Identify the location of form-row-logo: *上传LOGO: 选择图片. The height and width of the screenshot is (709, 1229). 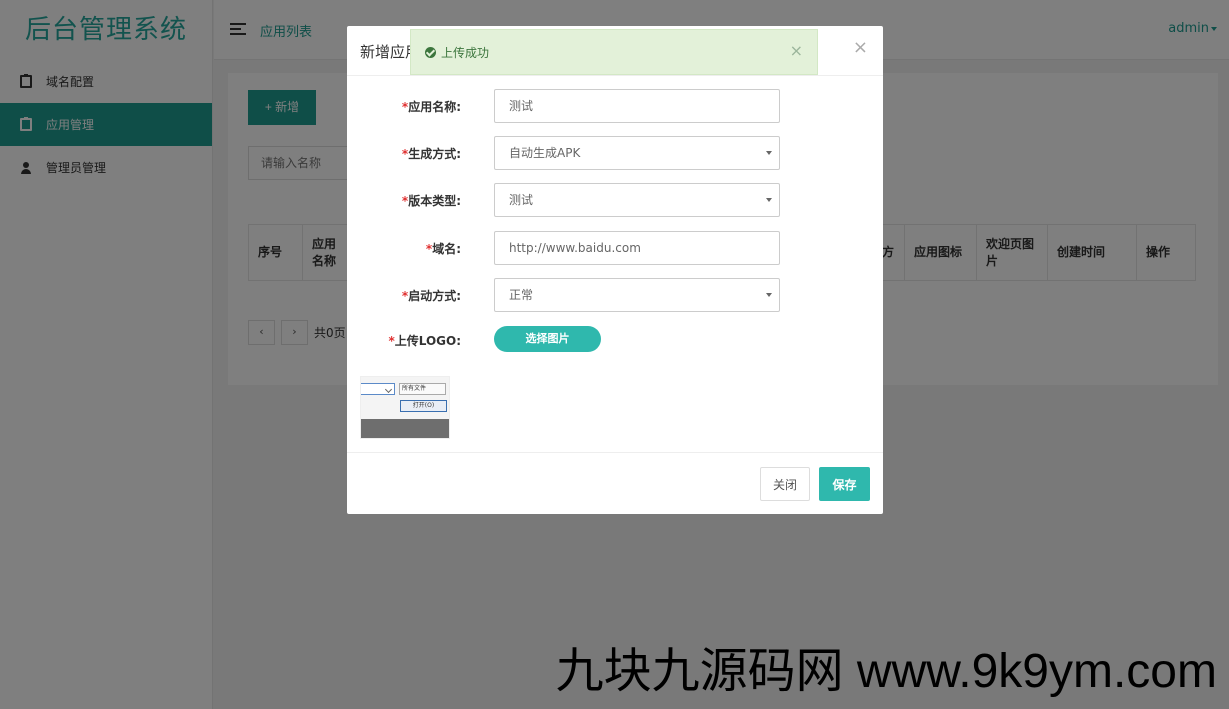
(615, 343).